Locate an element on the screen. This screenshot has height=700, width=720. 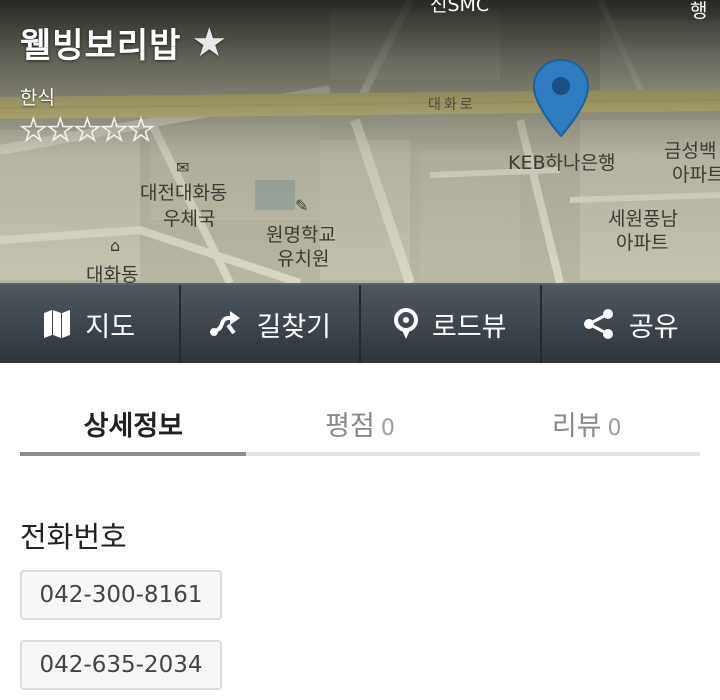
map-icon is located at coordinates (57, 324).